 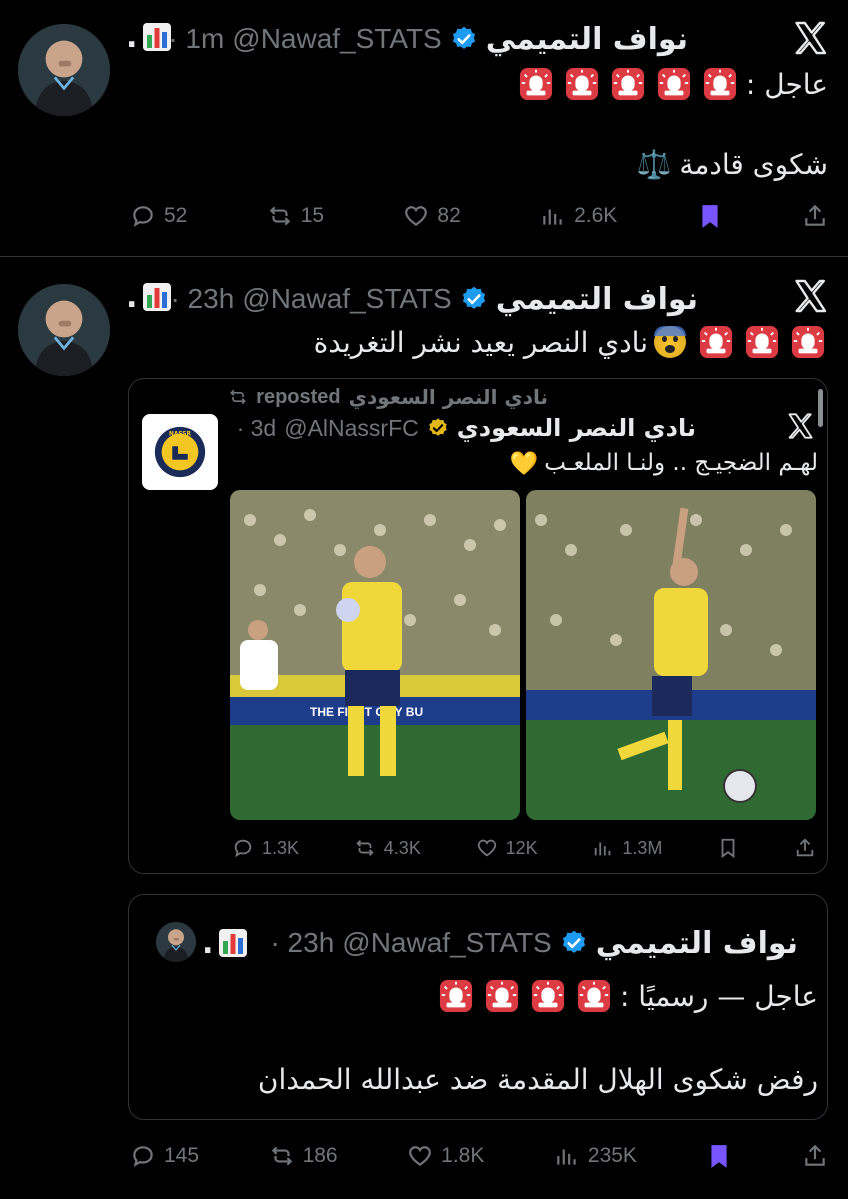 I want to click on tweet-text: لهـم الضجيـج .. ولنـا الملعـب, so click(x=681, y=463).